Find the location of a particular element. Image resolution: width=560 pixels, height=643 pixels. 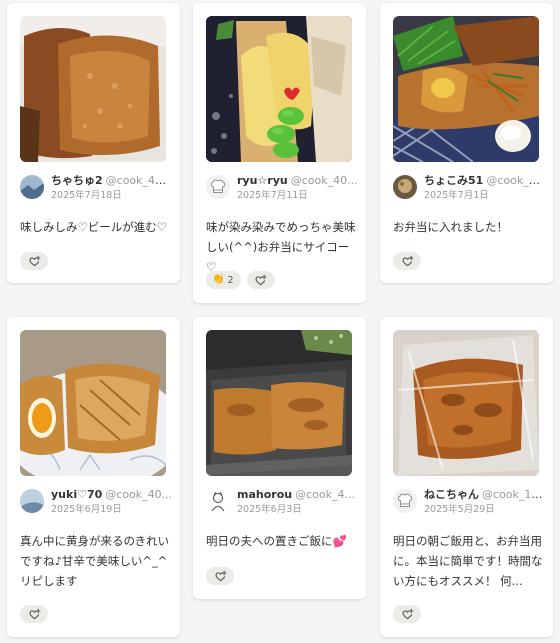

bento-box-photo-icon is located at coordinates (466, 89).